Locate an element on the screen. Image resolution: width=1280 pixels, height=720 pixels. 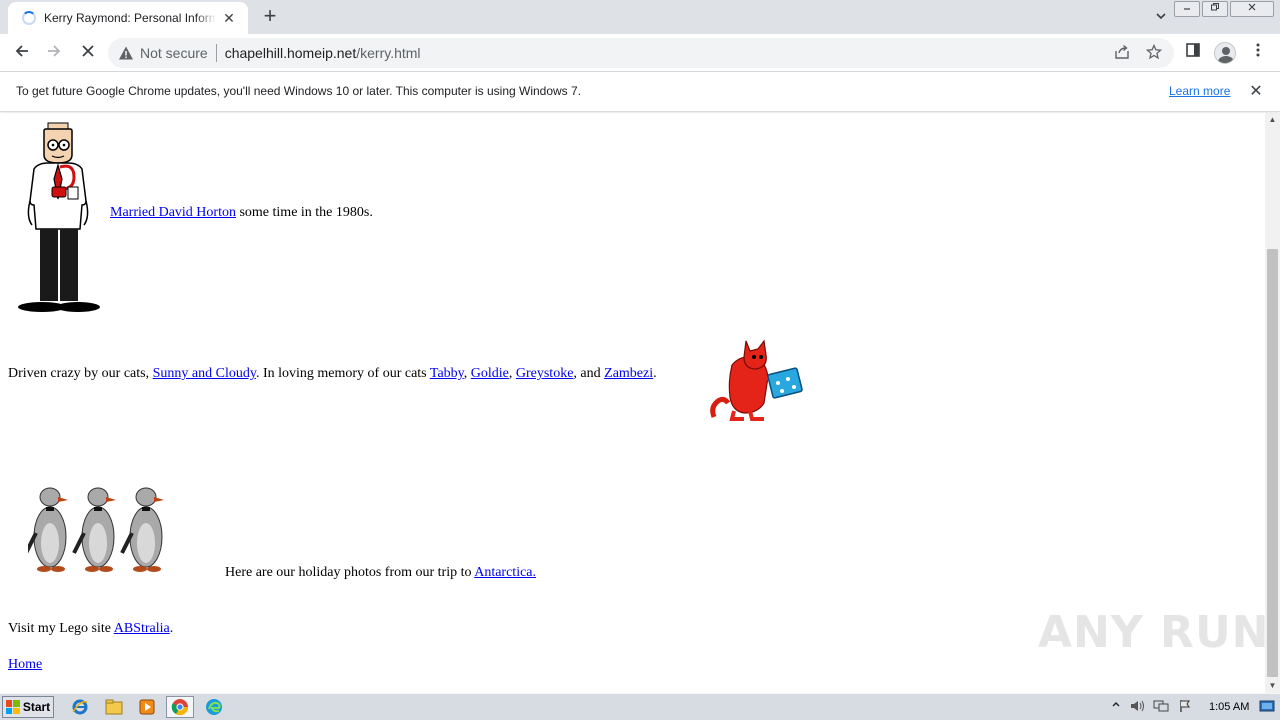
scroll-down-arrow-icon: ▼ is located at coordinates (1272, 686).